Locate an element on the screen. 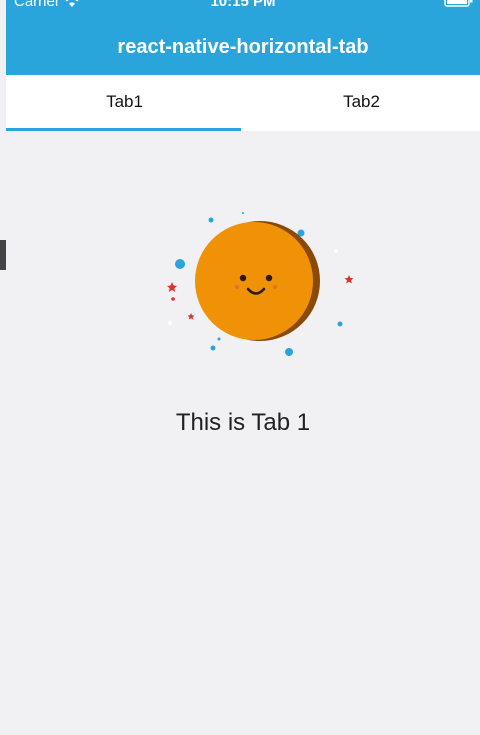 The image size is (480, 735). tab-1-label: Tab1 is located at coordinates (124, 101).